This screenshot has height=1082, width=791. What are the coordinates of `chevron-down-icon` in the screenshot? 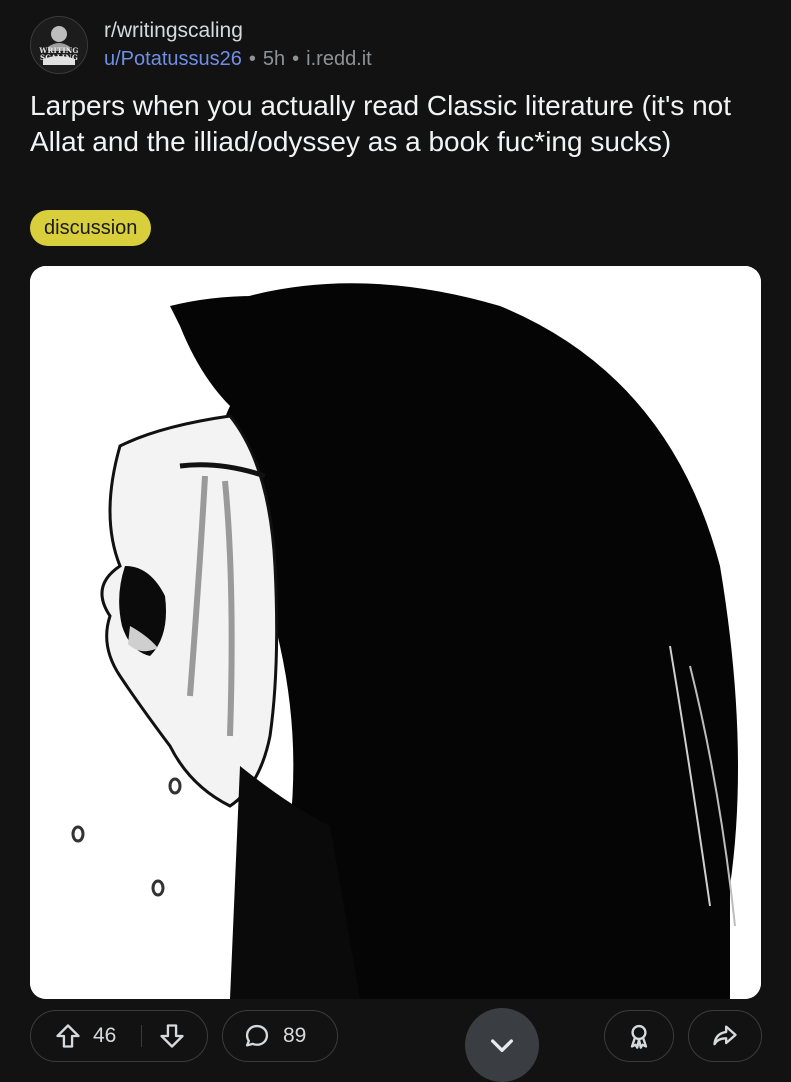 It's located at (502, 1045).